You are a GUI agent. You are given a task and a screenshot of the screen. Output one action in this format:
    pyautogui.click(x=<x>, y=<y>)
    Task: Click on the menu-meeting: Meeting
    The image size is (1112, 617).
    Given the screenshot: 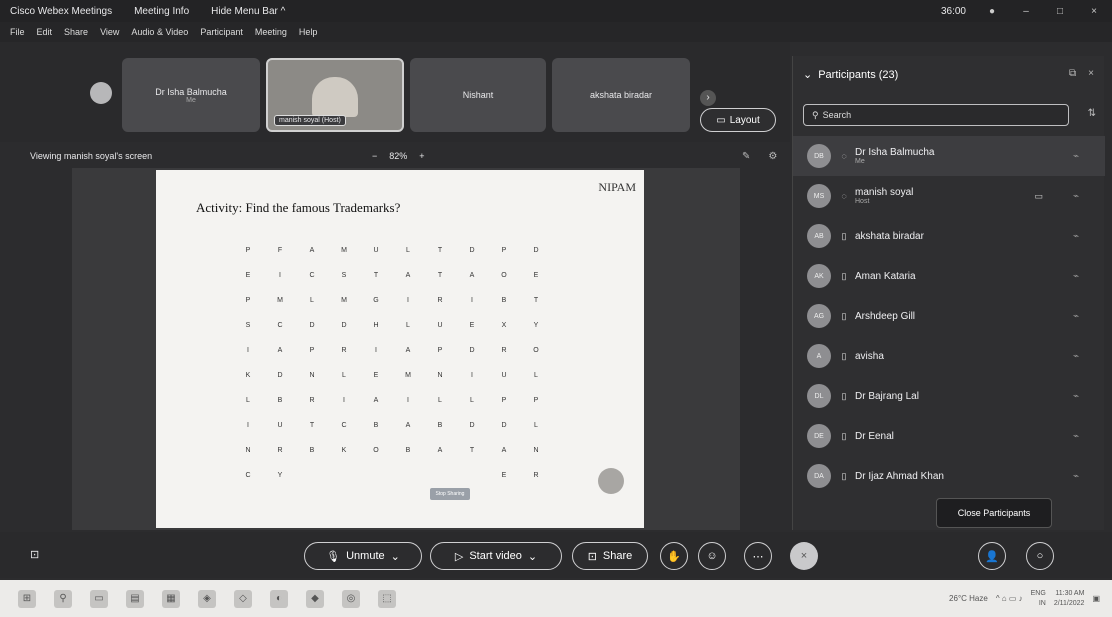 What is the action you would take?
    pyautogui.click(x=271, y=32)
    